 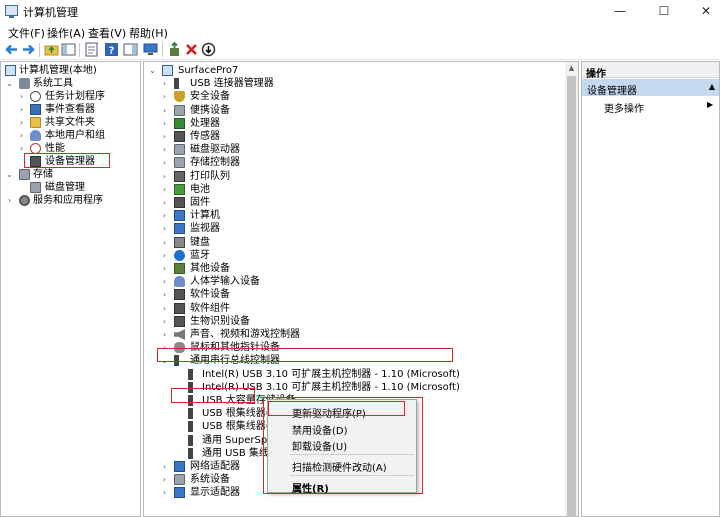 What do you see at coordinates (365, 83) in the screenshot?
I see `device-category: › USB 连接器管理器` at bounding box center [365, 83].